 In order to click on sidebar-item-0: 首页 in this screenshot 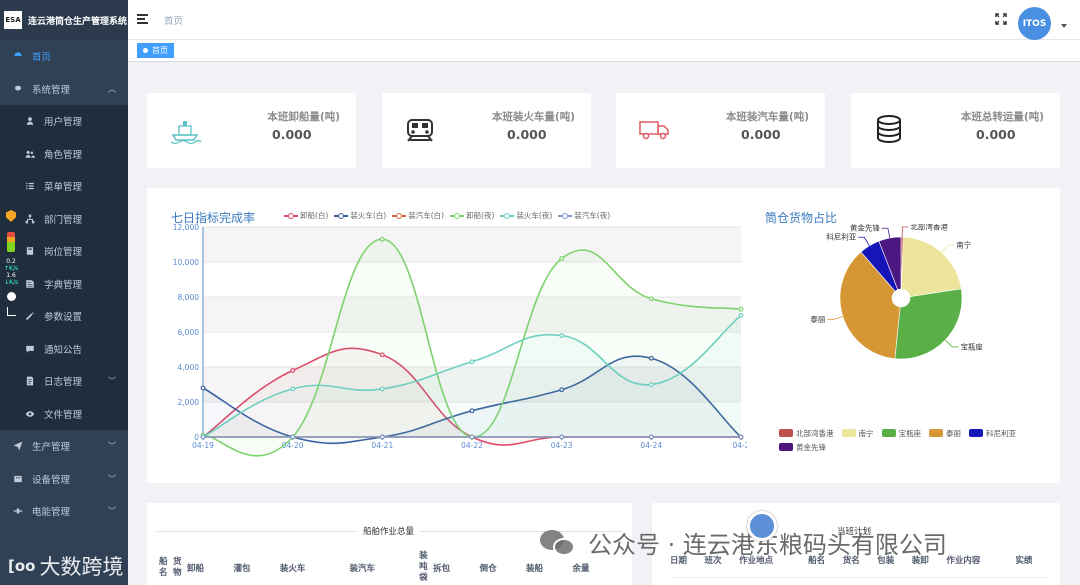, I will do `click(64, 56)`.